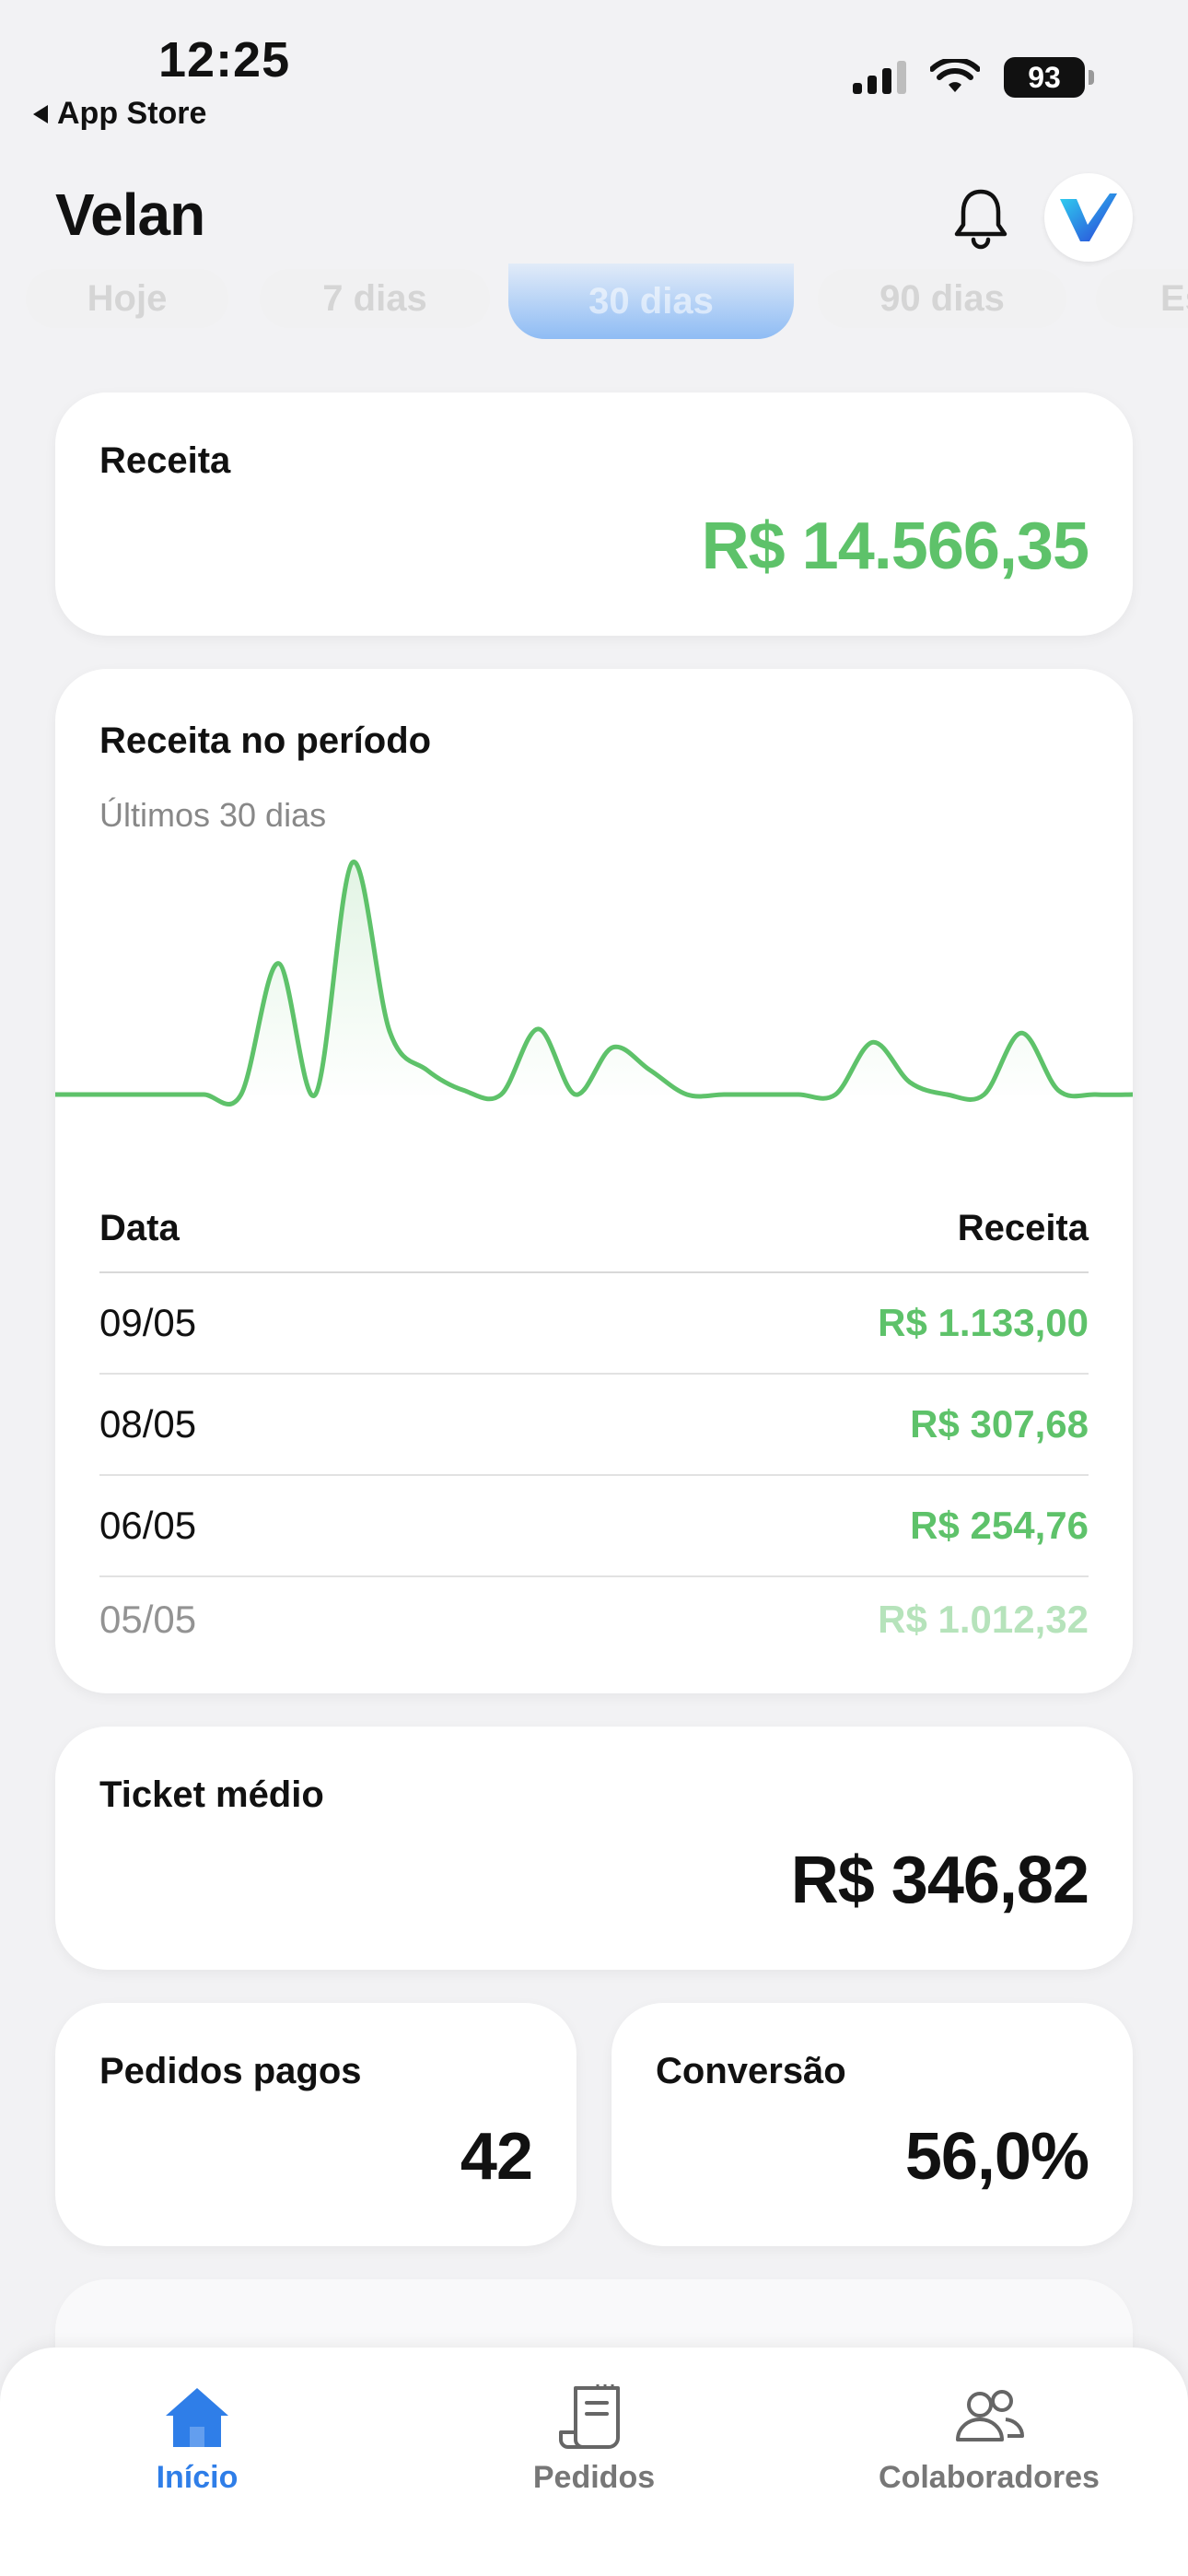 The image size is (1188, 2576). What do you see at coordinates (211, 1794) in the screenshot?
I see `average-ticket-label: Ticket médio` at bounding box center [211, 1794].